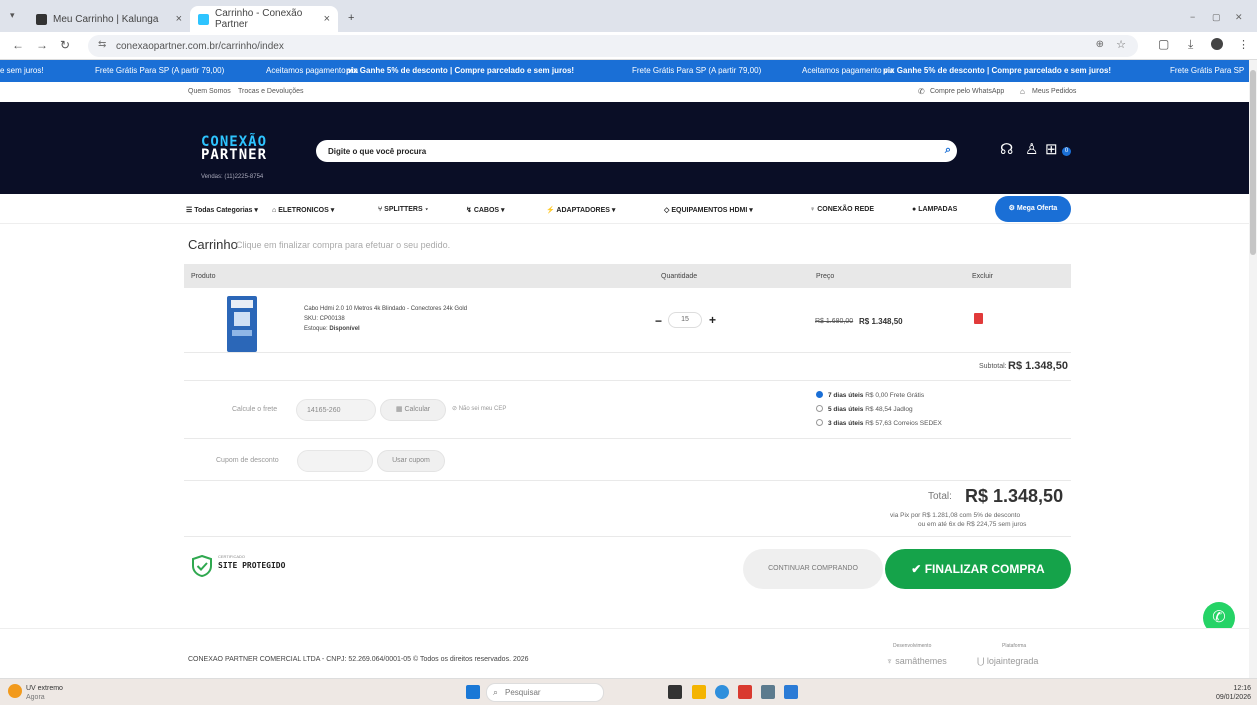  I want to click on quantity-input: 15, so click(685, 320).